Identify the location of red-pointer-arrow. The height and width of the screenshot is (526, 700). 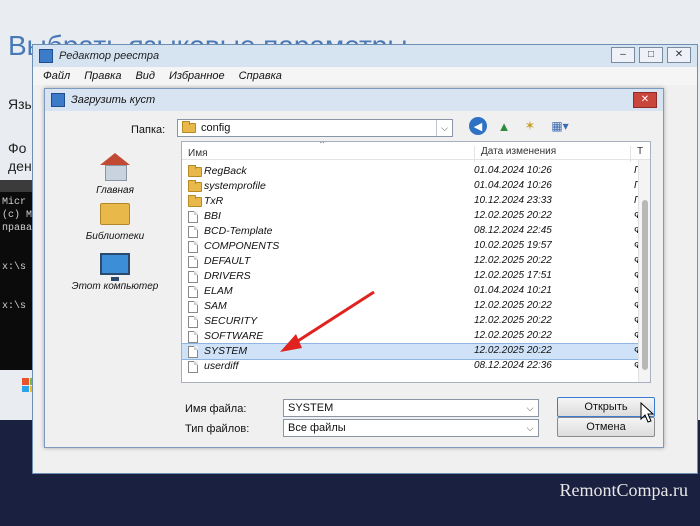
(327, 321).